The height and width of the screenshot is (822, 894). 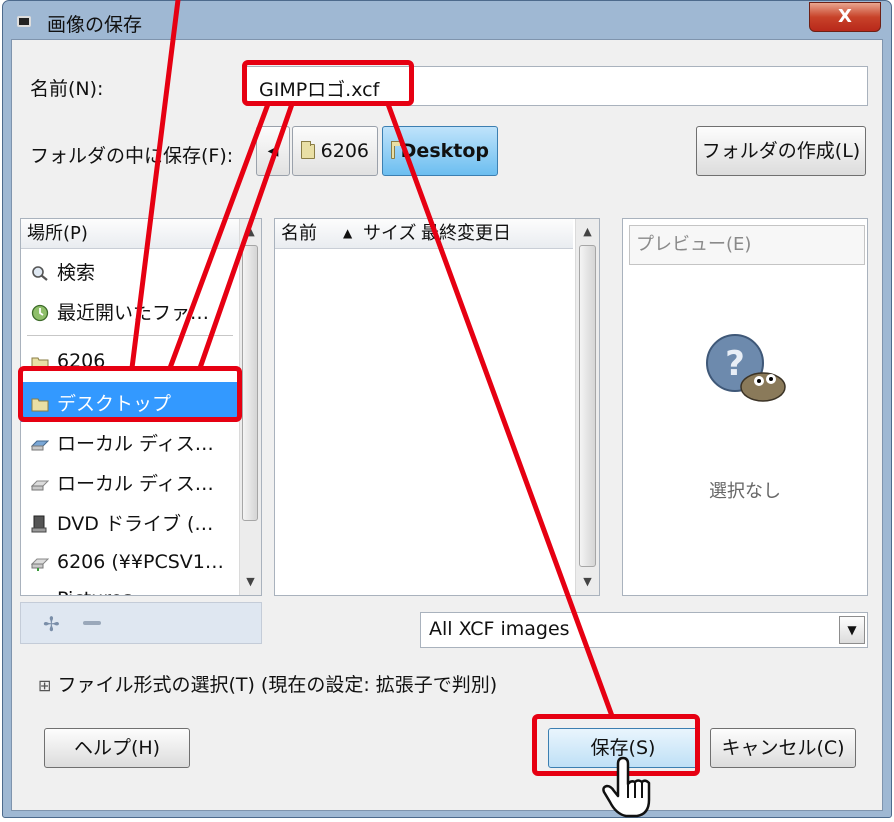 What do you see at coordinates (447, 21) in the screenshot?
I see `title-bar: 画像の保存 X` at bounding box center [447, 21].